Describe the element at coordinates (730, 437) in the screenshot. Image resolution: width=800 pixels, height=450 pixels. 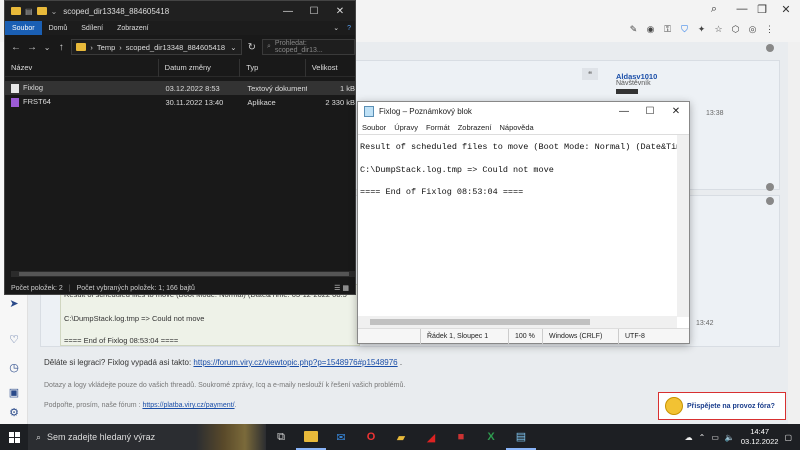
I see `volume-icon: 🔈` at that location.